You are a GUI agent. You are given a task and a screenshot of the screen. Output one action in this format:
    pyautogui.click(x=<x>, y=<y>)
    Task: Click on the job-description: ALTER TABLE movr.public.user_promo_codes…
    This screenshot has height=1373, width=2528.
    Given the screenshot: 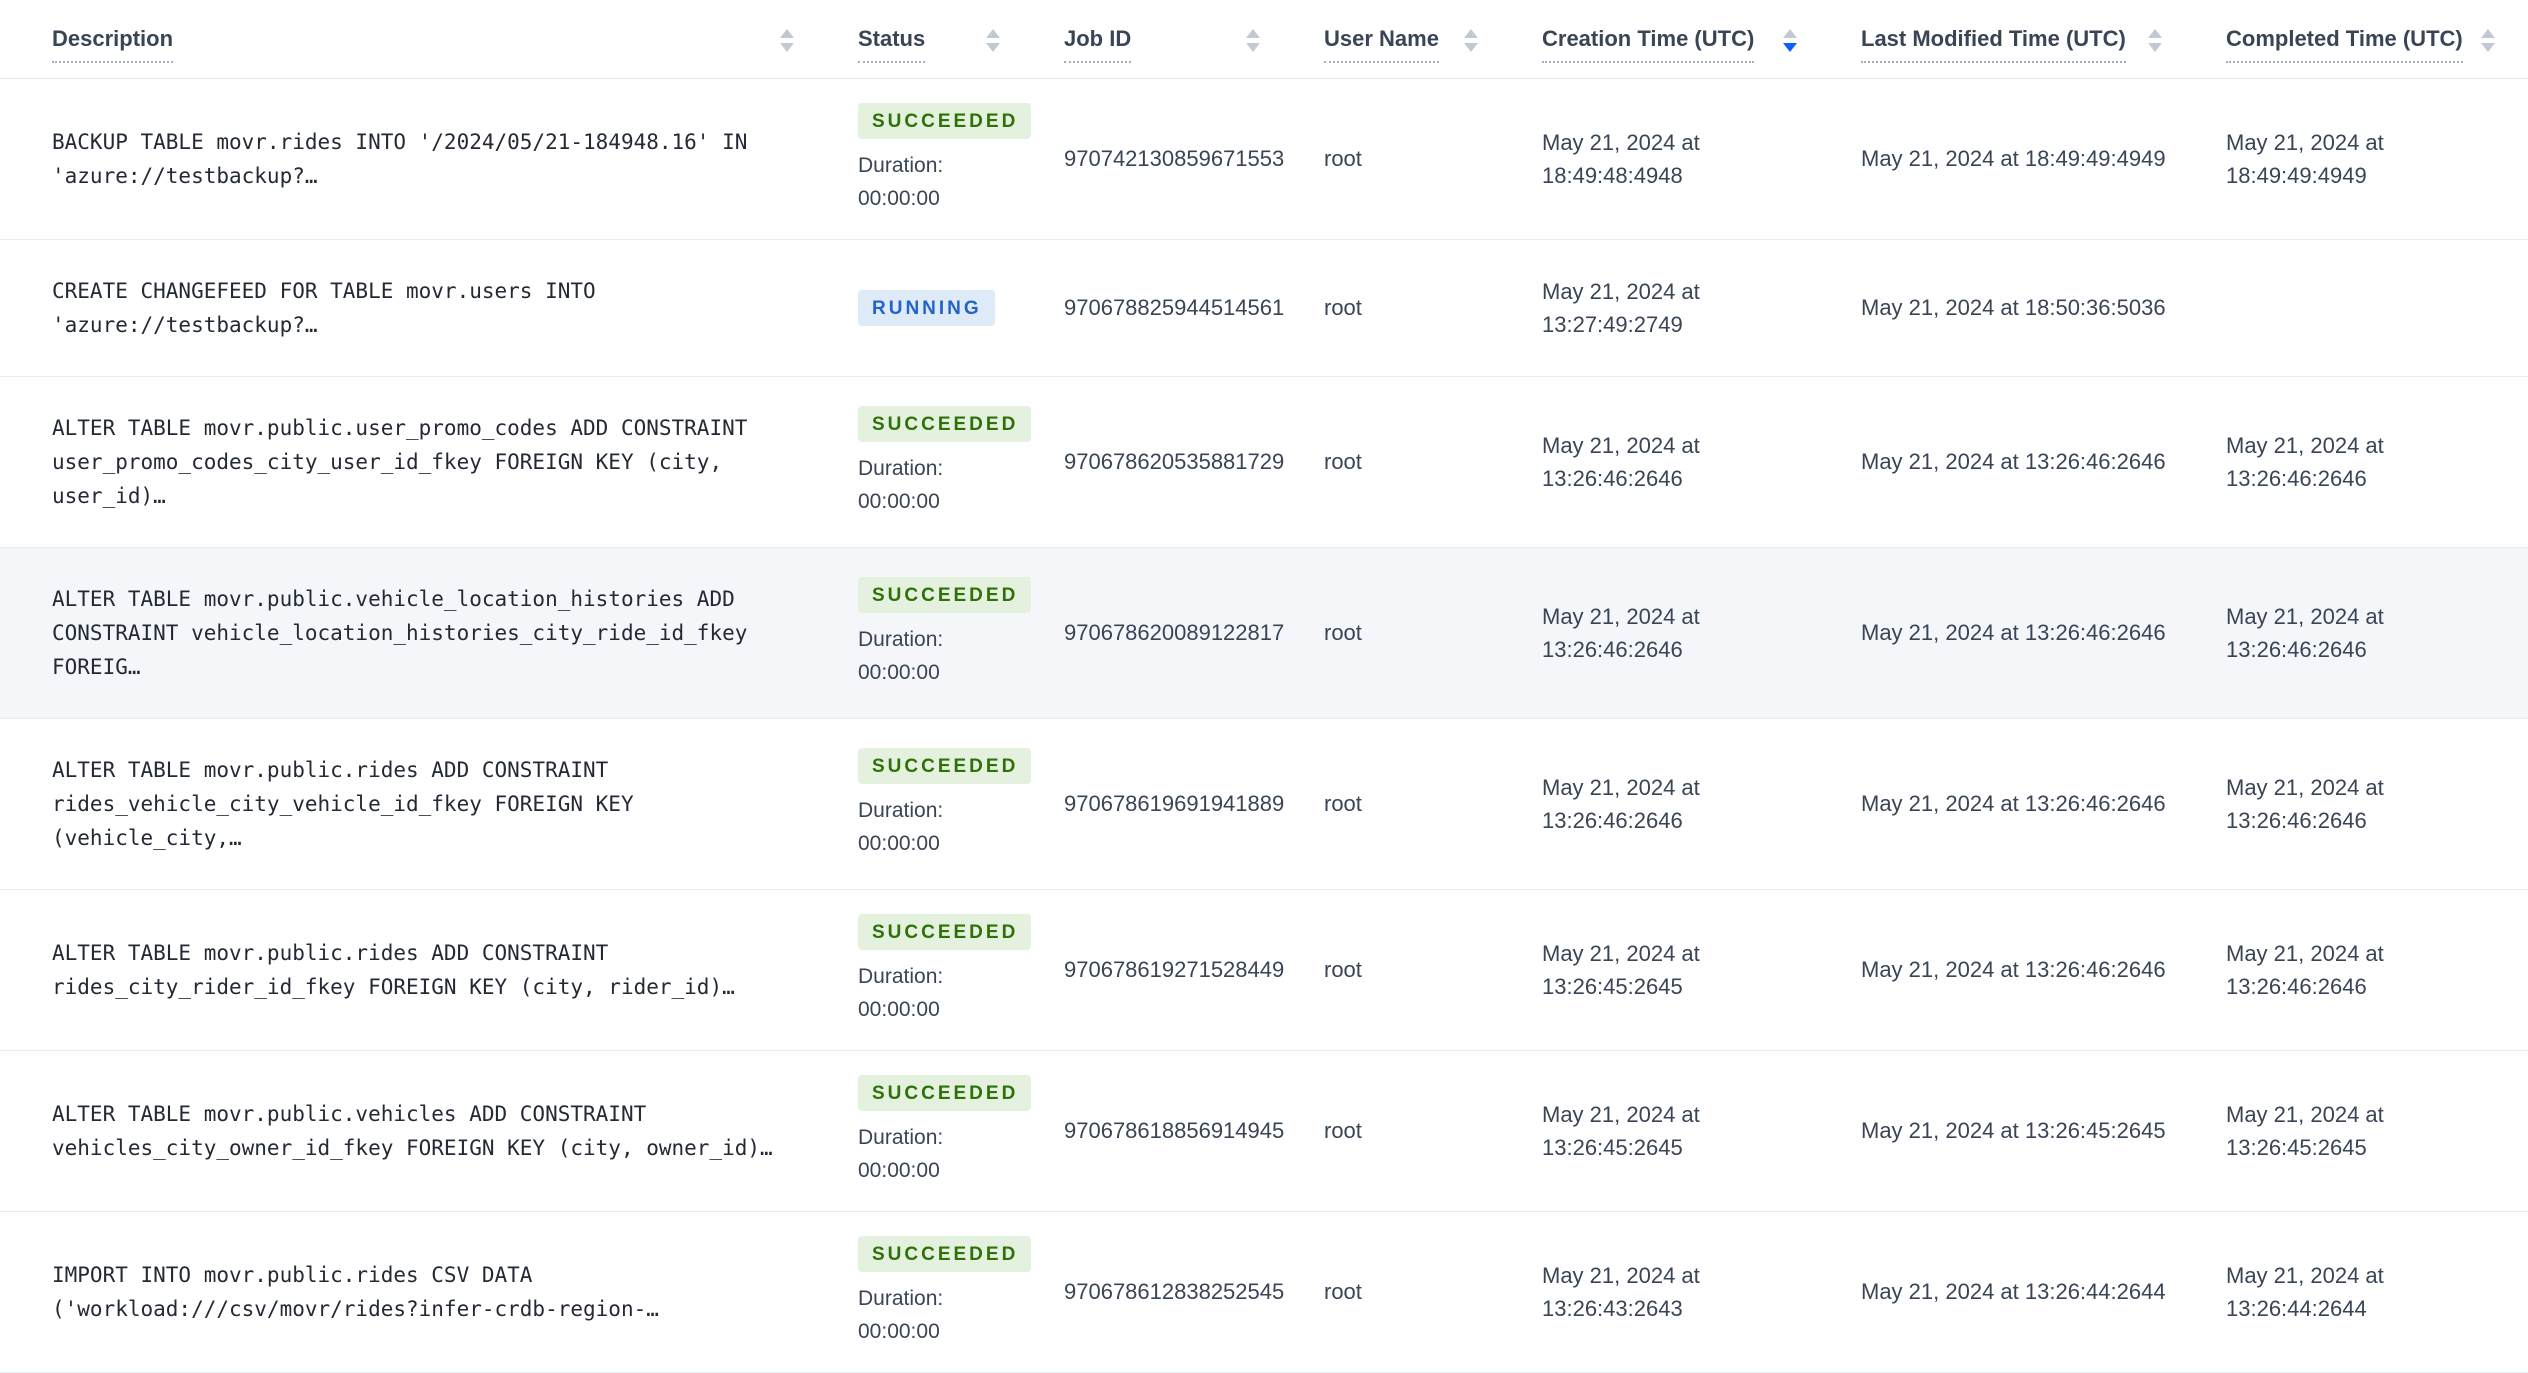 What is the action you would take?
    pyautogui.click(x=400, y=461)
    